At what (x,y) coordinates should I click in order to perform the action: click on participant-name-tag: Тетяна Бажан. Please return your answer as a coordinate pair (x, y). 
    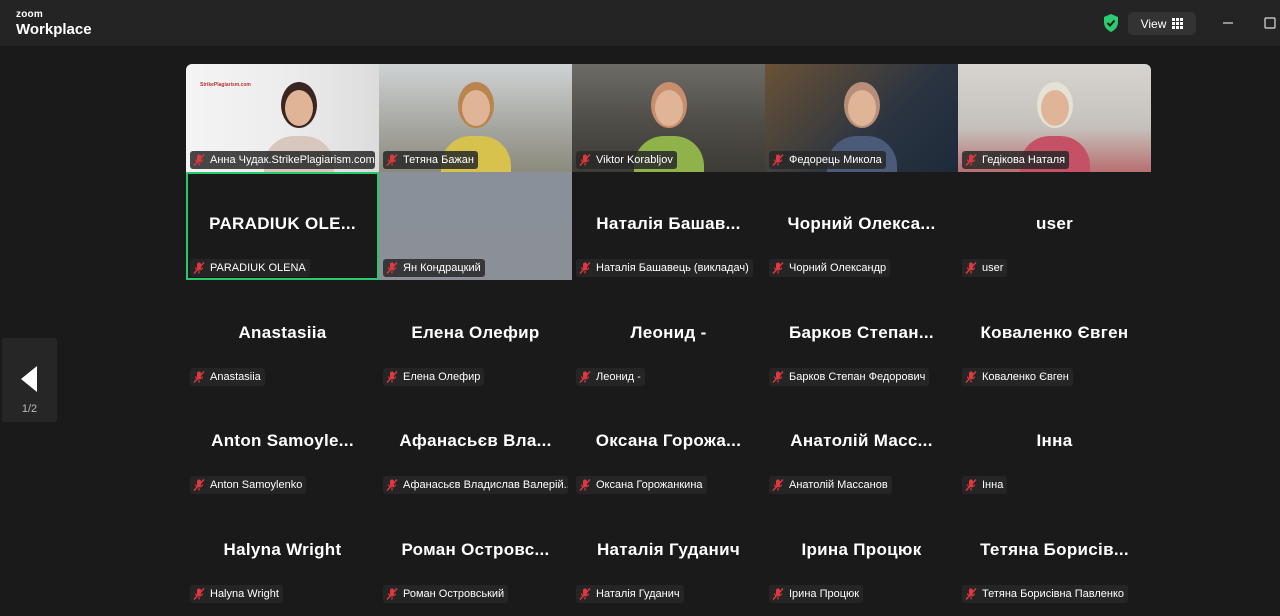
    Looking at the image, I should click on (430, 160).